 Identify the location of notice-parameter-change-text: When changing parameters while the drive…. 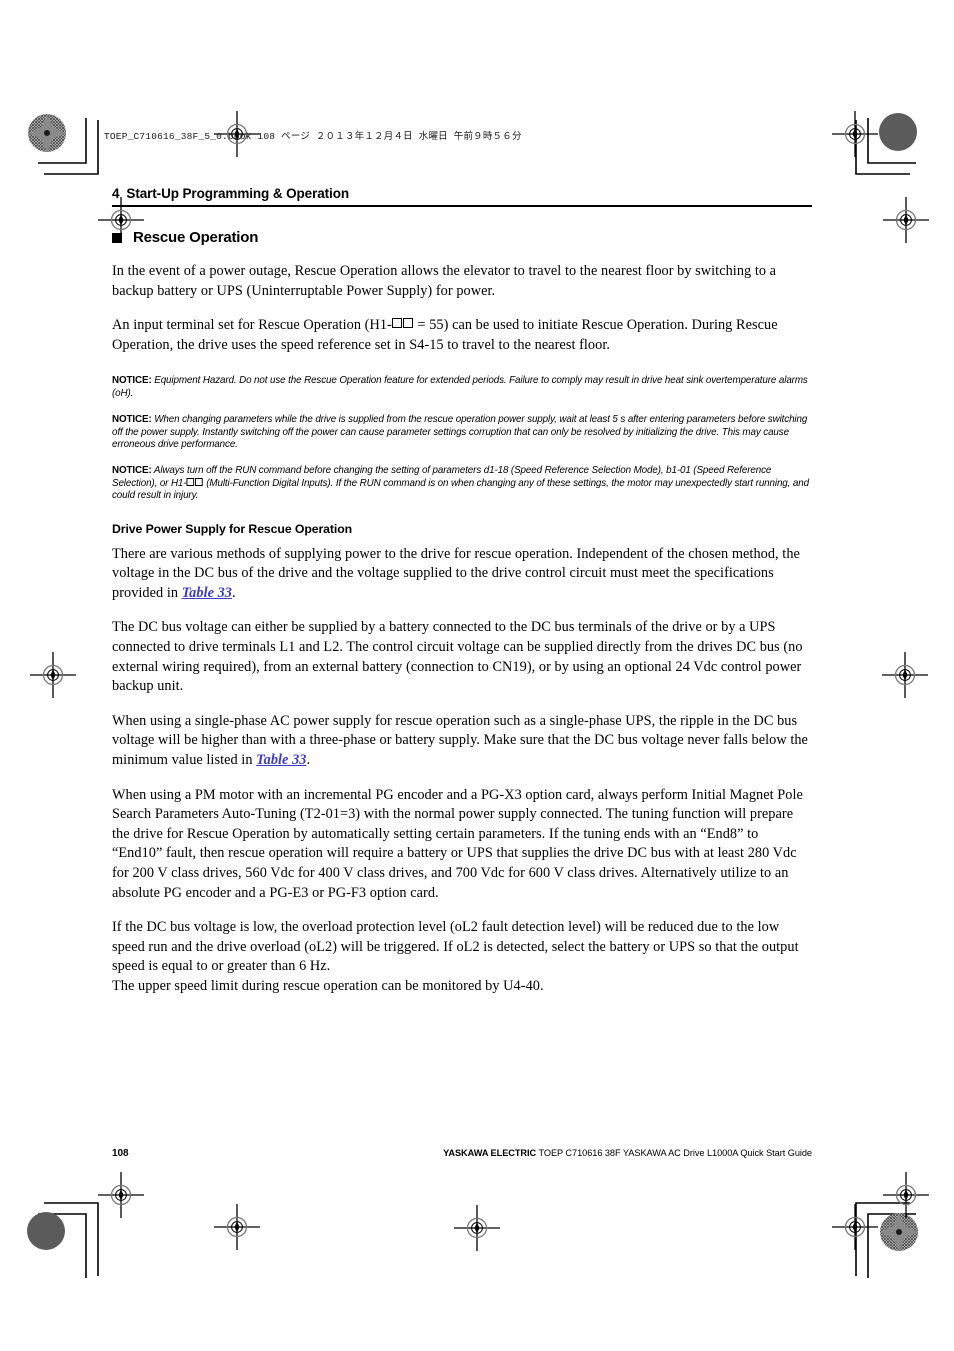
(460, 432).